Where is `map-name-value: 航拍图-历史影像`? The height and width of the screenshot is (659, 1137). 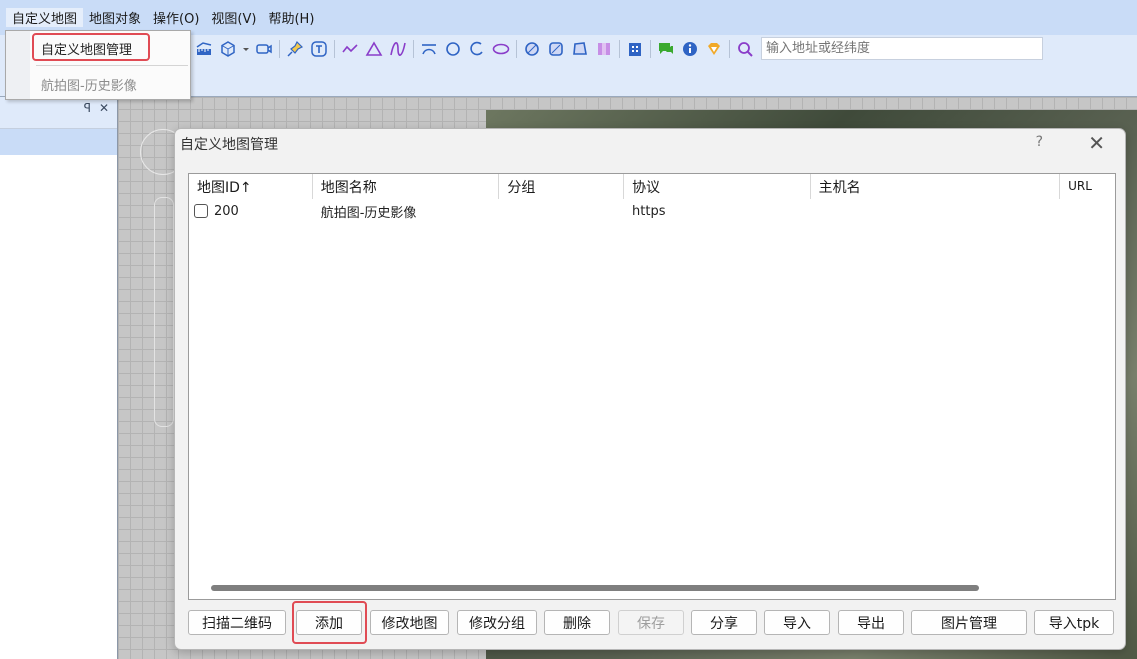
map-name-value: 航拍图-历史影像 is located at coordinates (368, 213).